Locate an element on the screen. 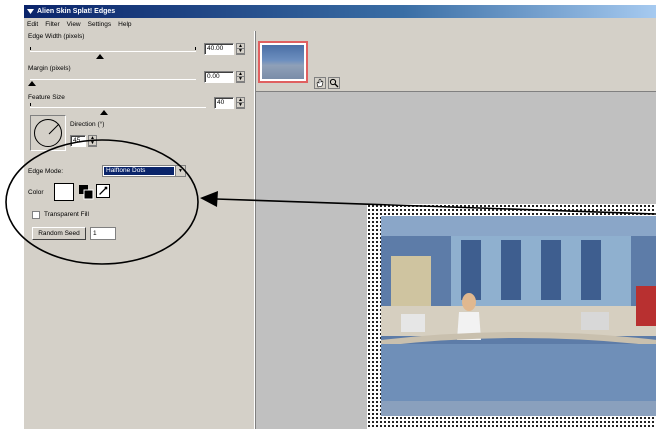  annotation-arrowhead is located at coordinates (209, 199).